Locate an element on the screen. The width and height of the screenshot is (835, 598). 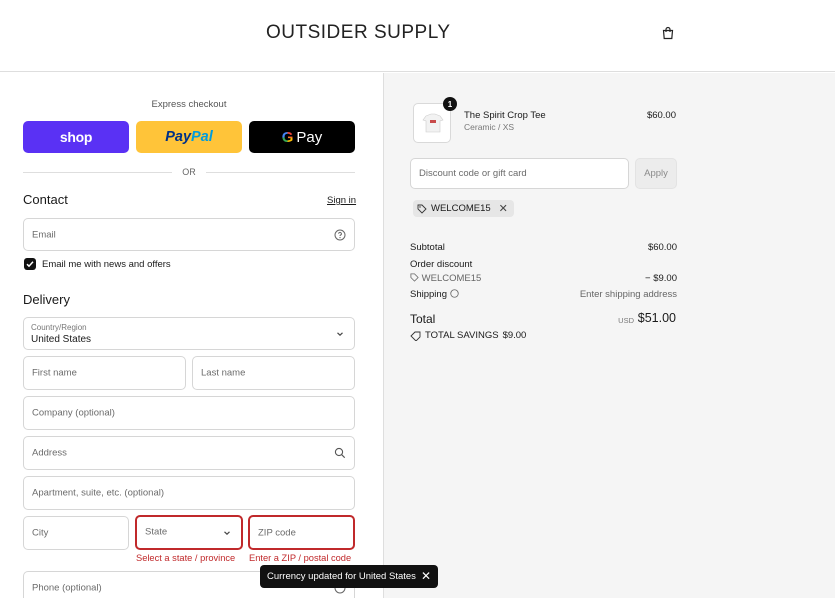
company-field: Company (optional) is located at coordinates (189, 413).